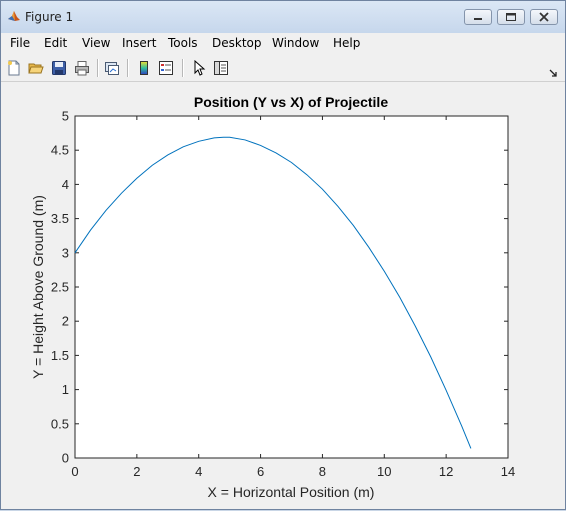  I want to click on y-tick-label: 5, so click(65, 116).